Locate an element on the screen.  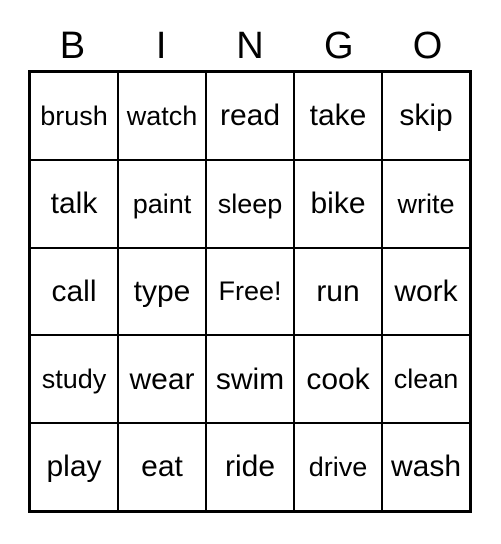
bingo-cell: write is located at coordinates (426, 203).